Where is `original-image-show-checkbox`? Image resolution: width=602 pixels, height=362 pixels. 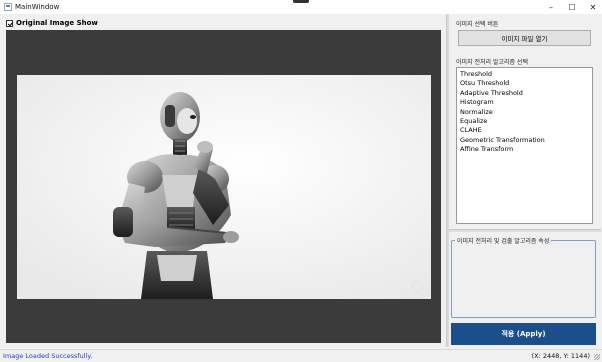 original-image-show-checkbox is located at coordinates (9, 23).